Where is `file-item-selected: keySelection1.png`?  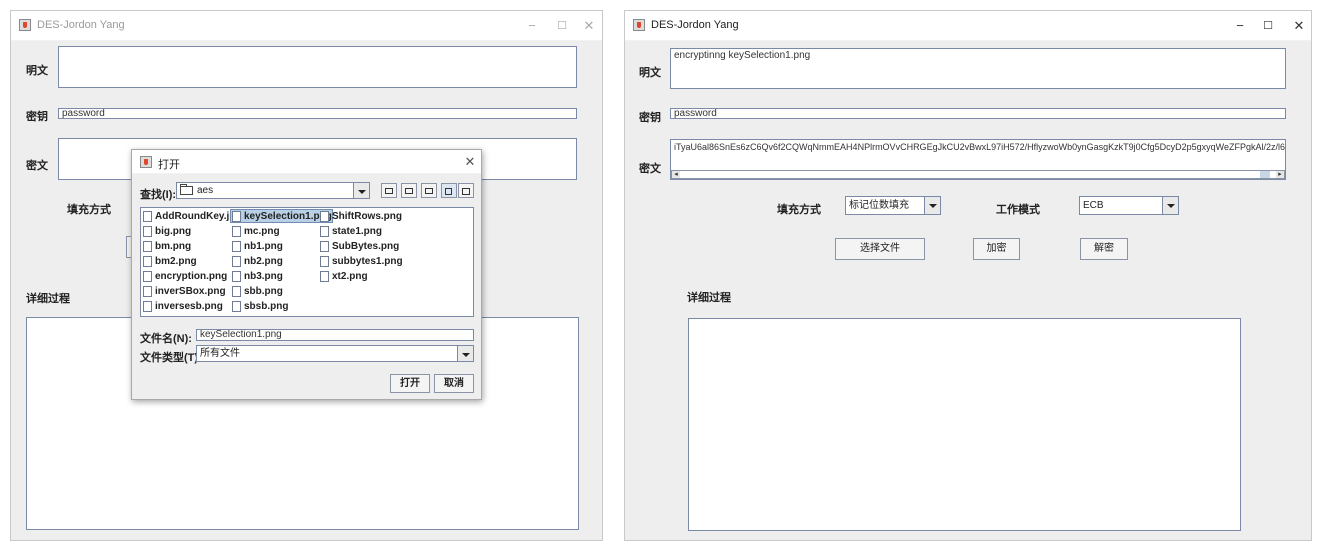
file-item-selected: keySelection1.png is located at coordinates (281, 216).